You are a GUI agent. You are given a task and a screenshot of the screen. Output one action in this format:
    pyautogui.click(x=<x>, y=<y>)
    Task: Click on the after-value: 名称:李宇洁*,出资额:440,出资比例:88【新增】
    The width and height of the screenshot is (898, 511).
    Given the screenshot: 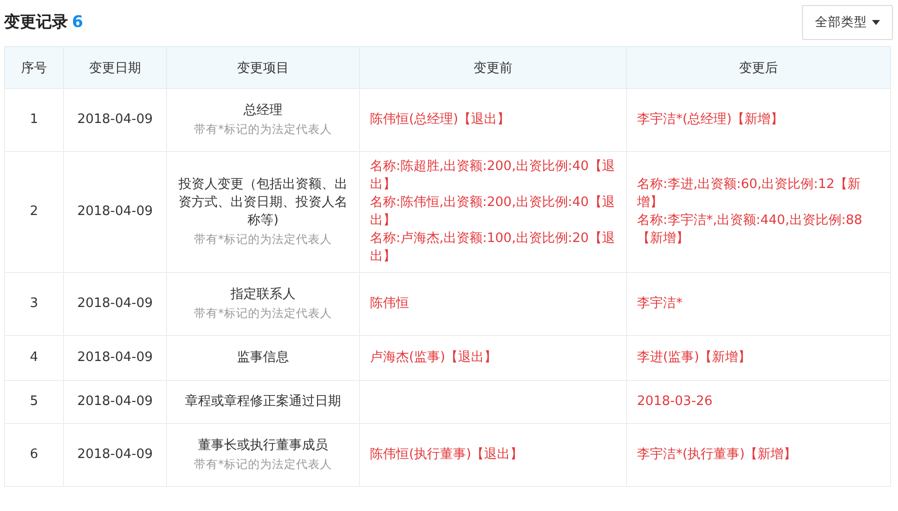 What is the action you would take?
    pyautogui.click(x=750, y=230)
    